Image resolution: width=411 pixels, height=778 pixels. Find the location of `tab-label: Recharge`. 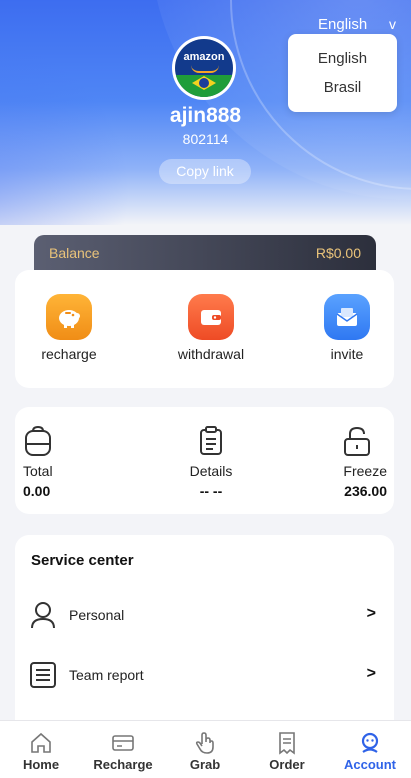

tab-label: Recharge is located at coordinates (123, 764).